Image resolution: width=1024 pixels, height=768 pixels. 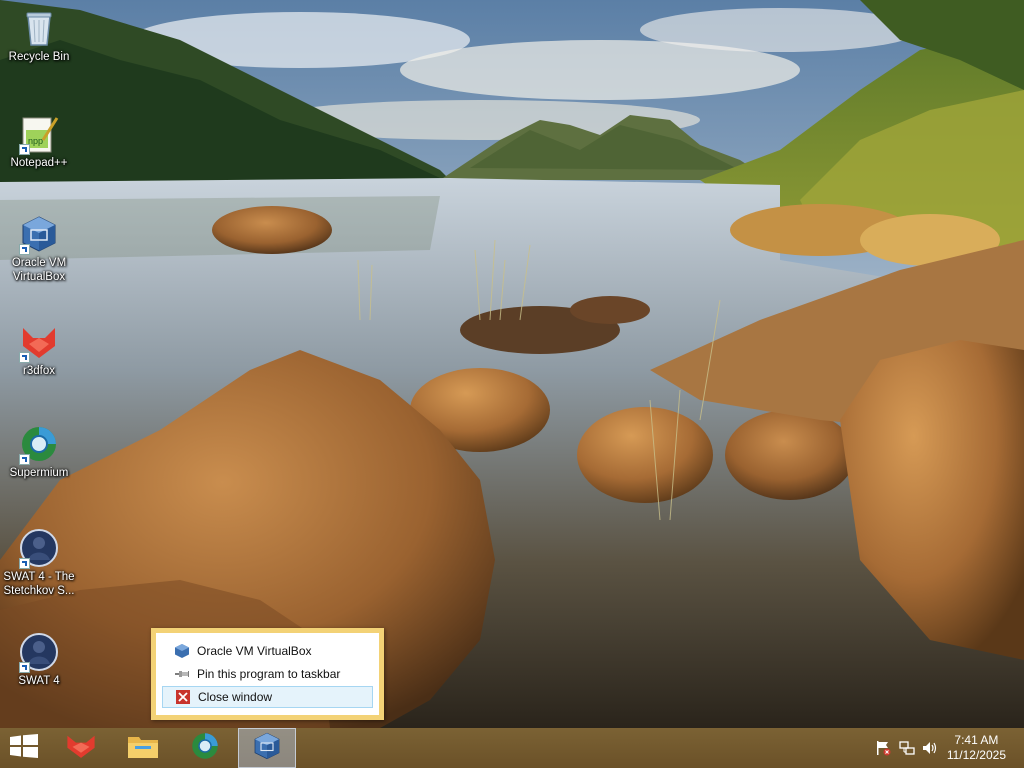 I want to click on taskbar-button-supermium, so click(x=205, y=748).